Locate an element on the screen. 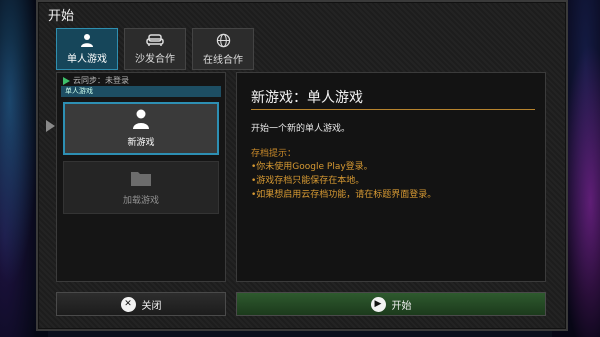 This screenshot has width=600, height=337. save-tip: •如果想启用云存档功能，请在标题界面登录。 is located at coordinates (344, 195).